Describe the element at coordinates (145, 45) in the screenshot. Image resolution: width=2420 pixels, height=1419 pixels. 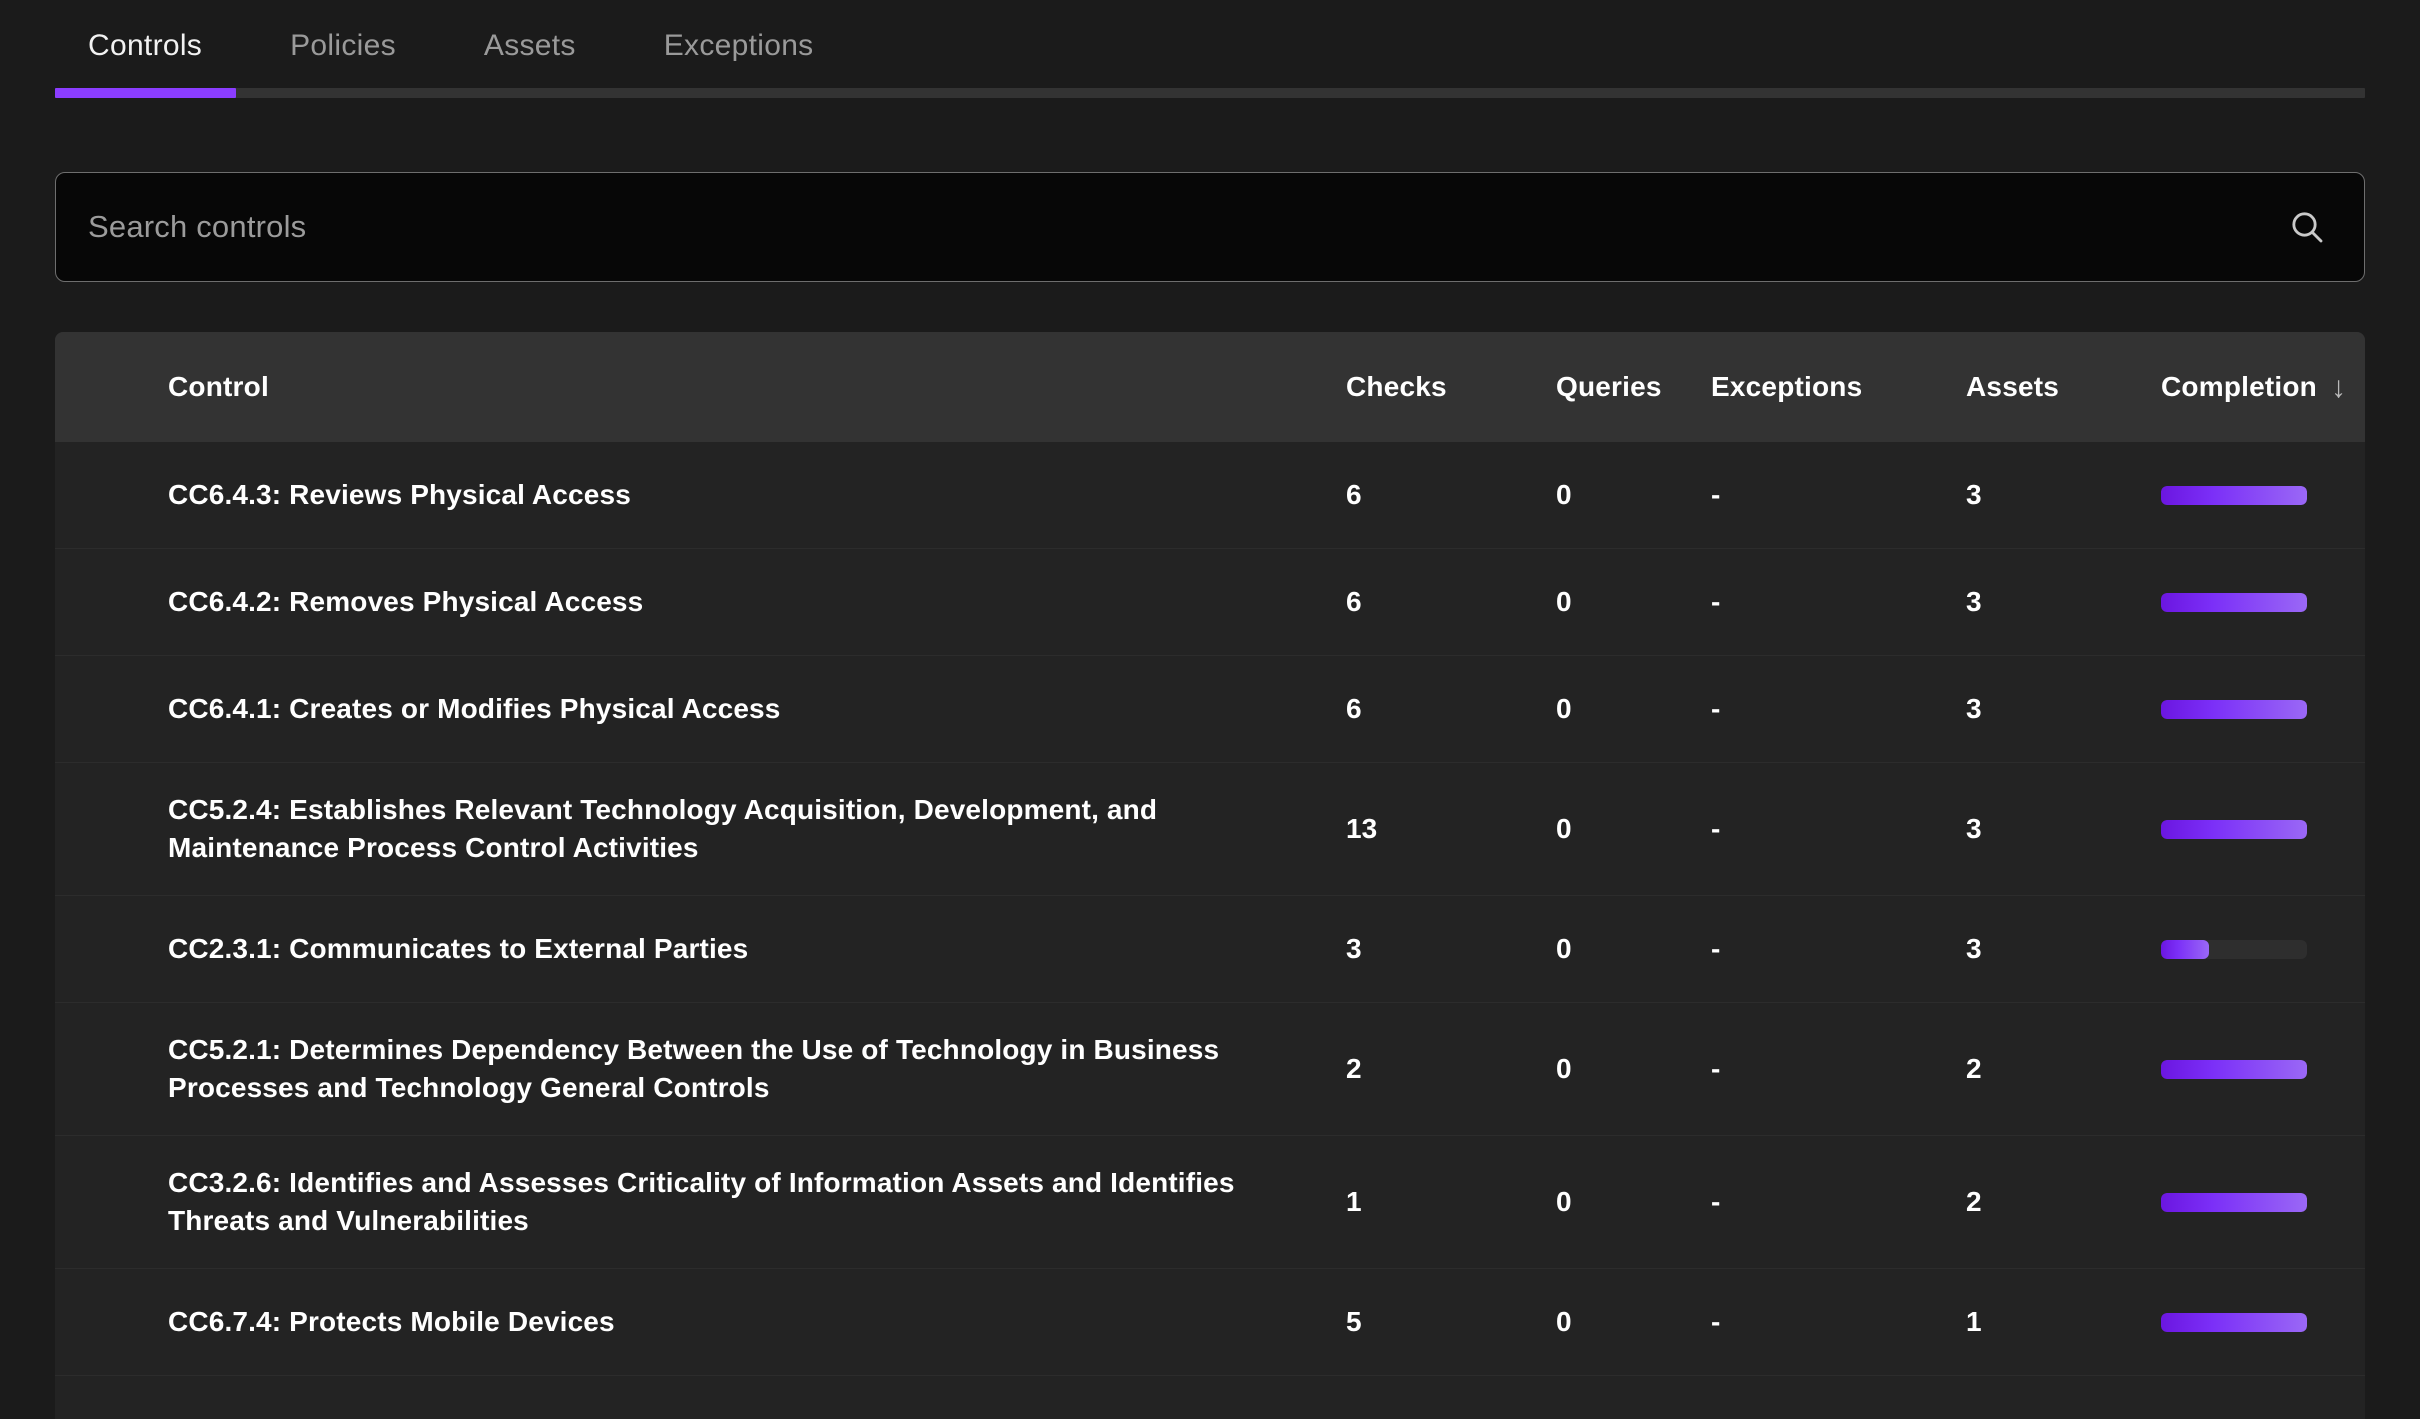
I see `tab-label: Controls` at that location.